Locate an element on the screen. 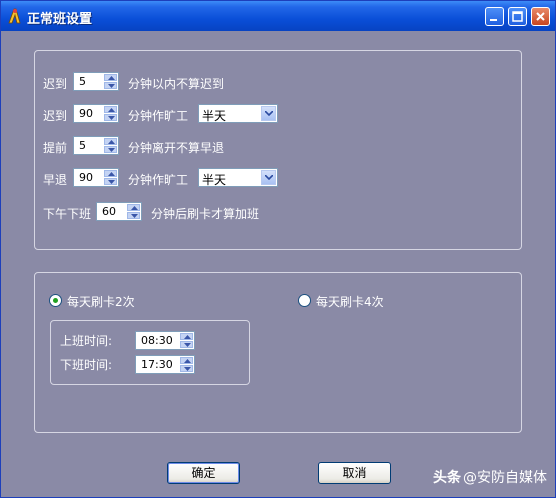 The width and height of the screenshot is (556, 498). late-minutes-spinner: 5 is located at coordinates (96, 81).